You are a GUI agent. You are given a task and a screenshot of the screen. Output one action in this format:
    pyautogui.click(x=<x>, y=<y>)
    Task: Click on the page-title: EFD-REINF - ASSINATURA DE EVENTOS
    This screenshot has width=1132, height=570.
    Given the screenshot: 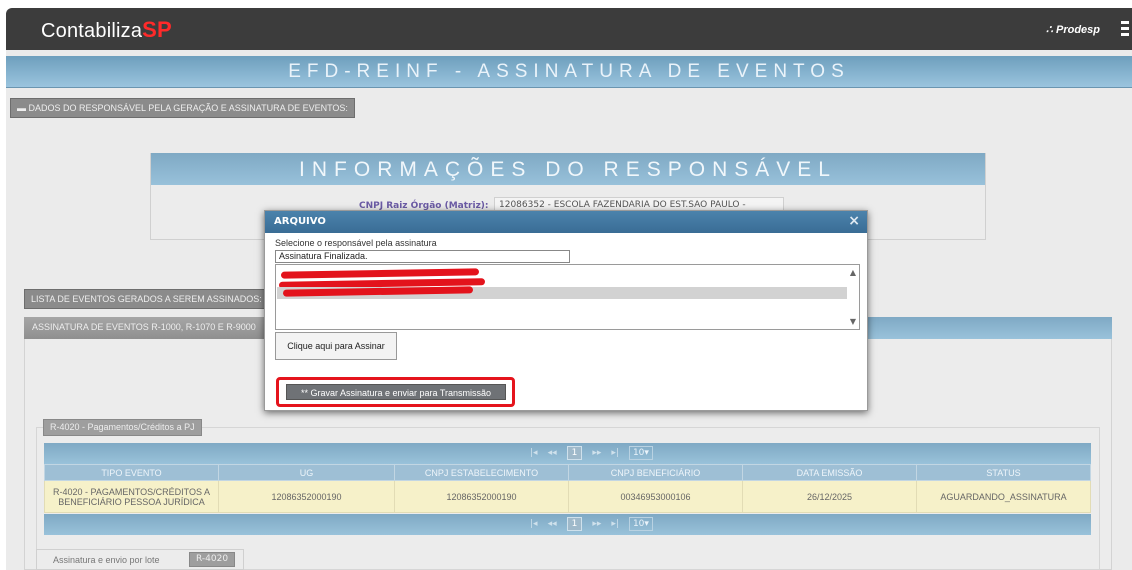 What is the action you would take?
    pyautogui.click(x=569, y=71)
    